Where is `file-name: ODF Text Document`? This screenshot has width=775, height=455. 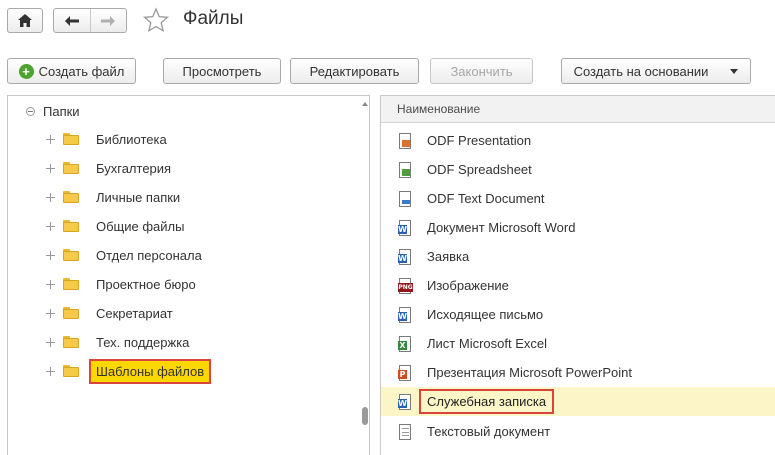 file-name: ODF Text Document is located at coordinates (486, 198).